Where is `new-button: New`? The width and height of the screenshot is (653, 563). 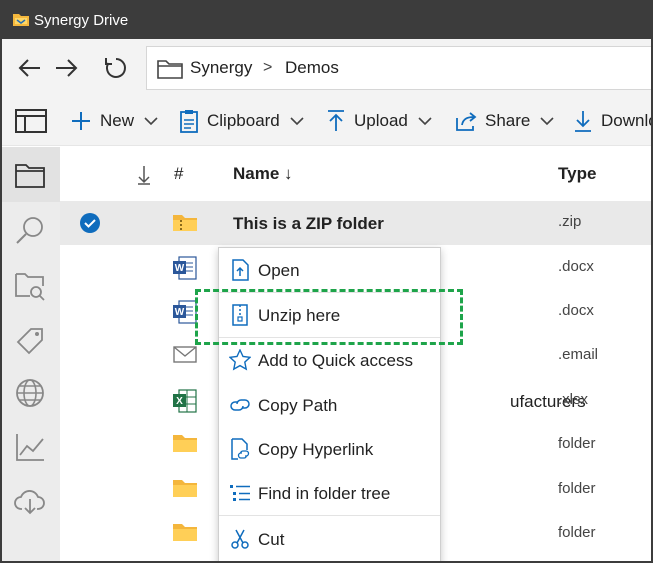 new-button: New is located at coordinates (114, 121).